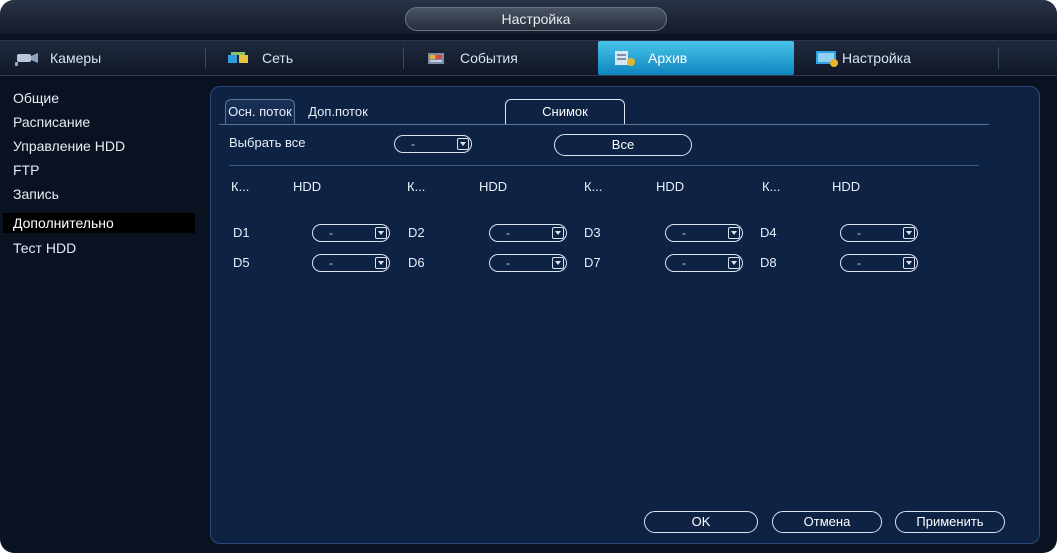  What do you see at coordinates (696, 58) in the screenshot?
I see `tab-archive: Архив` at bounding box center [696, 58].